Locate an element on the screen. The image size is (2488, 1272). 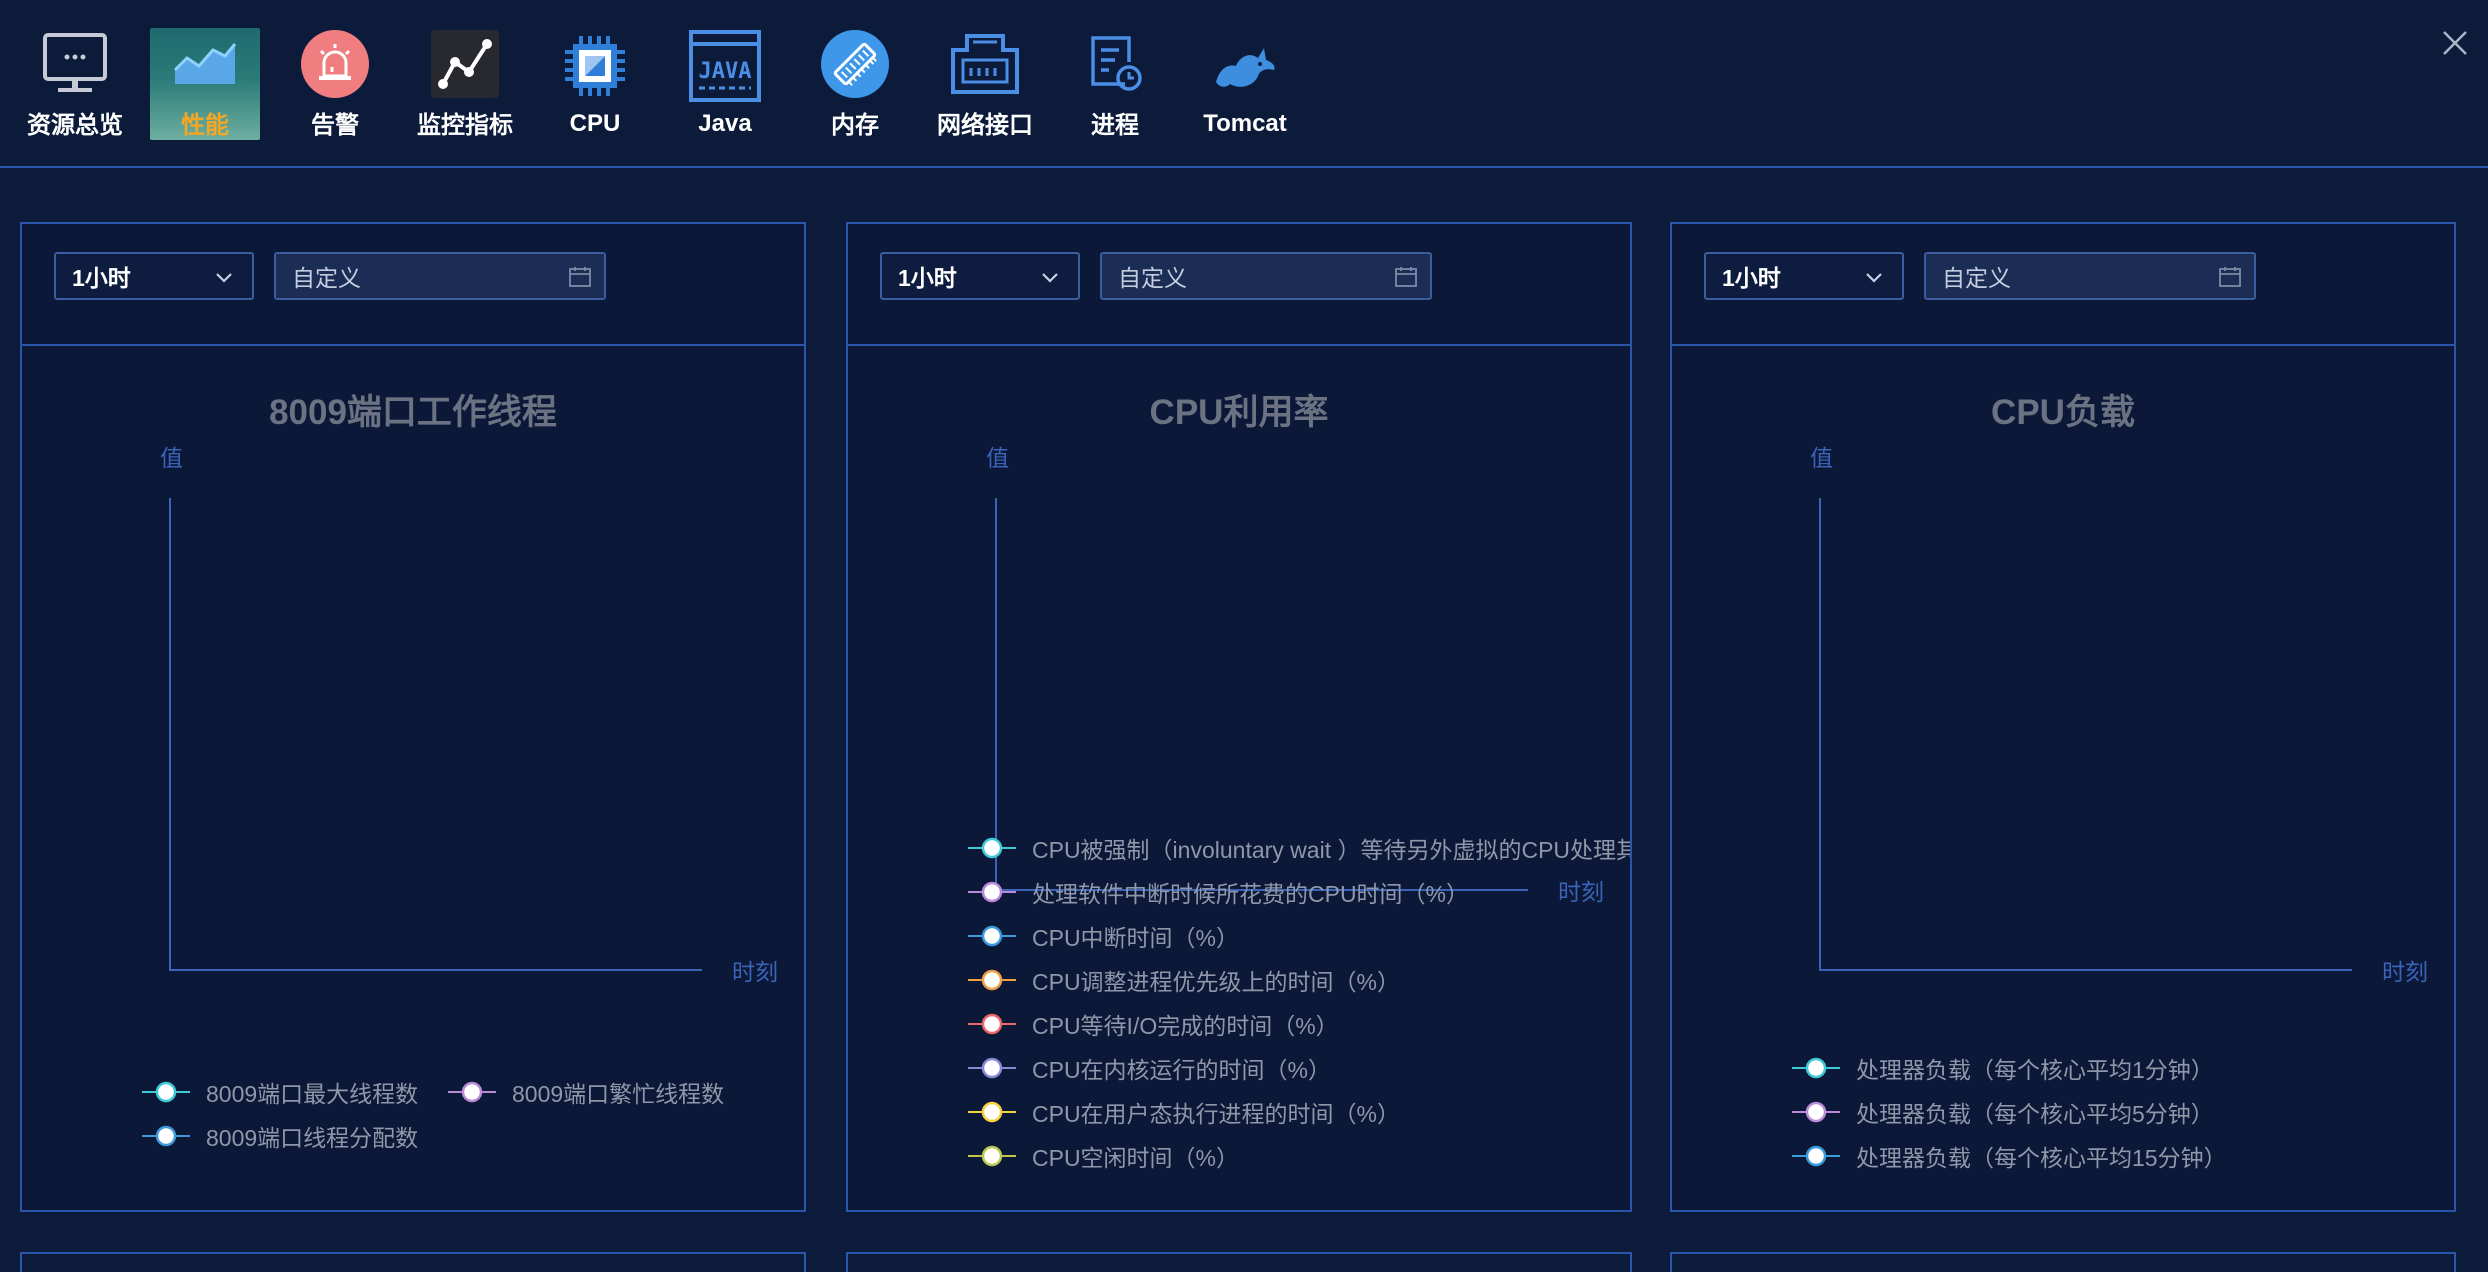
network-interface-icon is located at coordinates (985, 63).